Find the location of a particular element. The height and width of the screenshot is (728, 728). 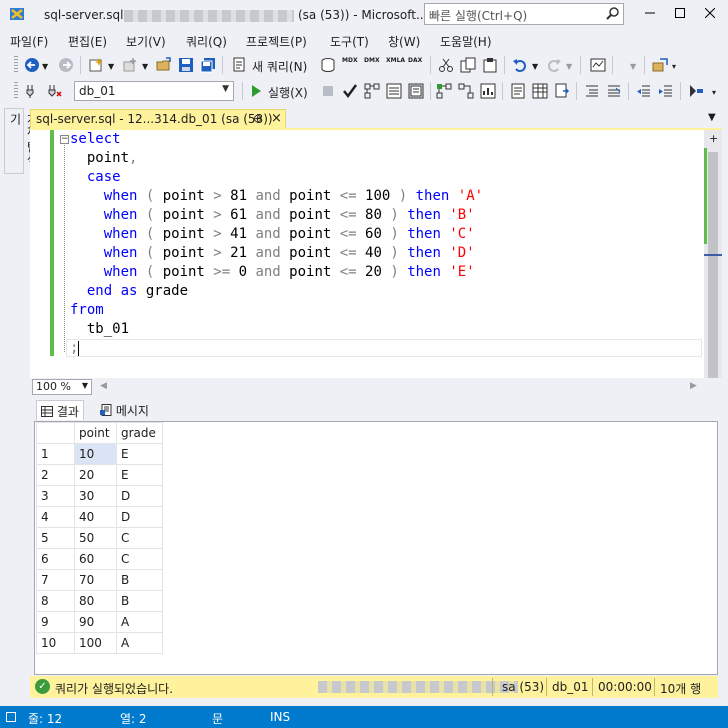

results-to-grid-icon is located at coordinates (540, 91).